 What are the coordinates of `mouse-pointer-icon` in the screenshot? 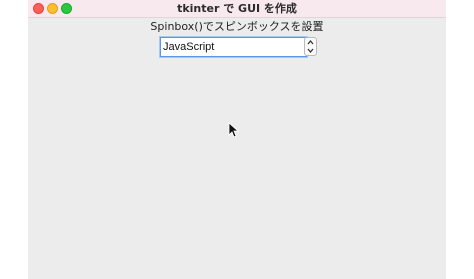 It's located at (234, 130).